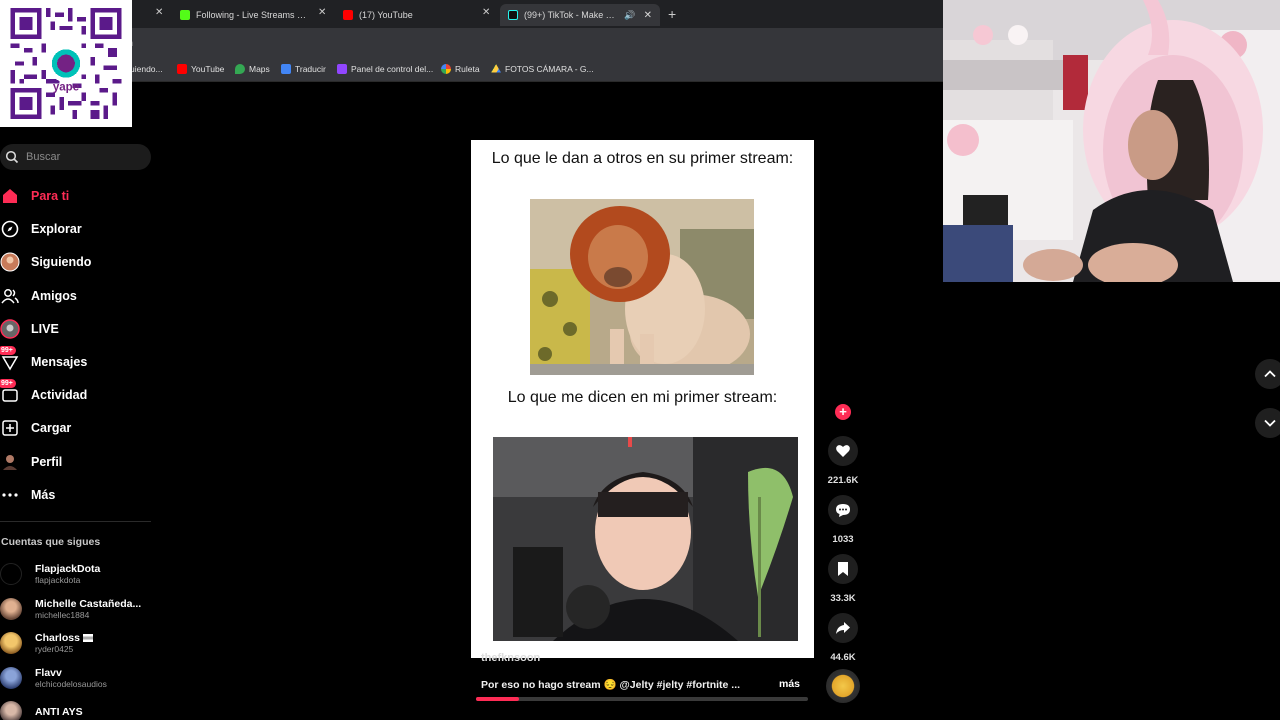  Describe the element at coordinates (10, 229) in the screenshot. I see `compass-icon` at that location.